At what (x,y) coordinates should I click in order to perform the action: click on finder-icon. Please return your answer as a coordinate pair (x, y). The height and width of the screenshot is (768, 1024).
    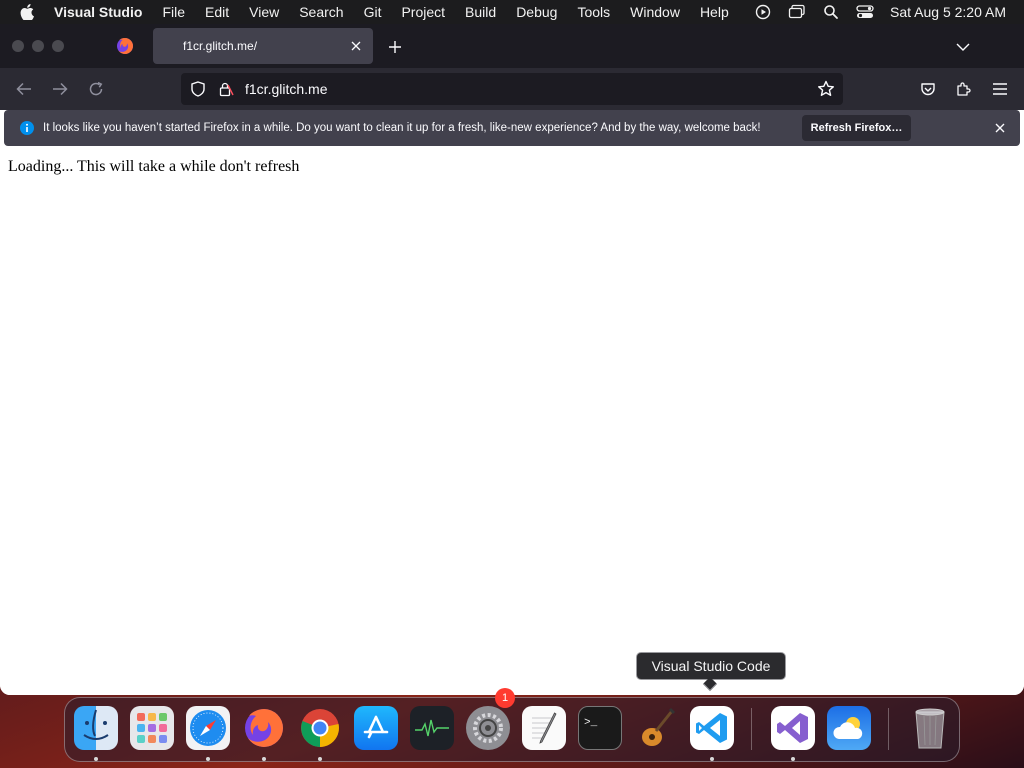
    Looking at the image, I should click on (96, 728).